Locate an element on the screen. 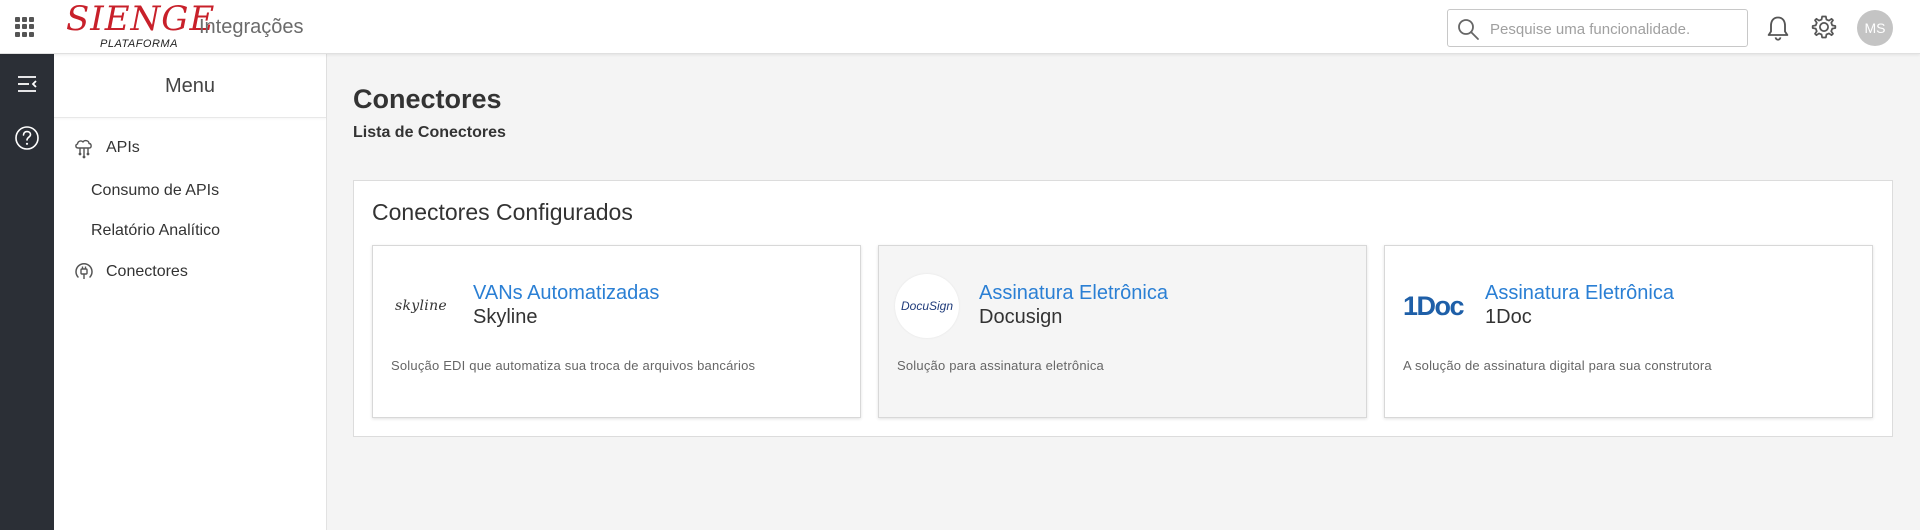 This screenshot has height=530, width=1920. cloud-network-icon is located at coordinates (83, 149).